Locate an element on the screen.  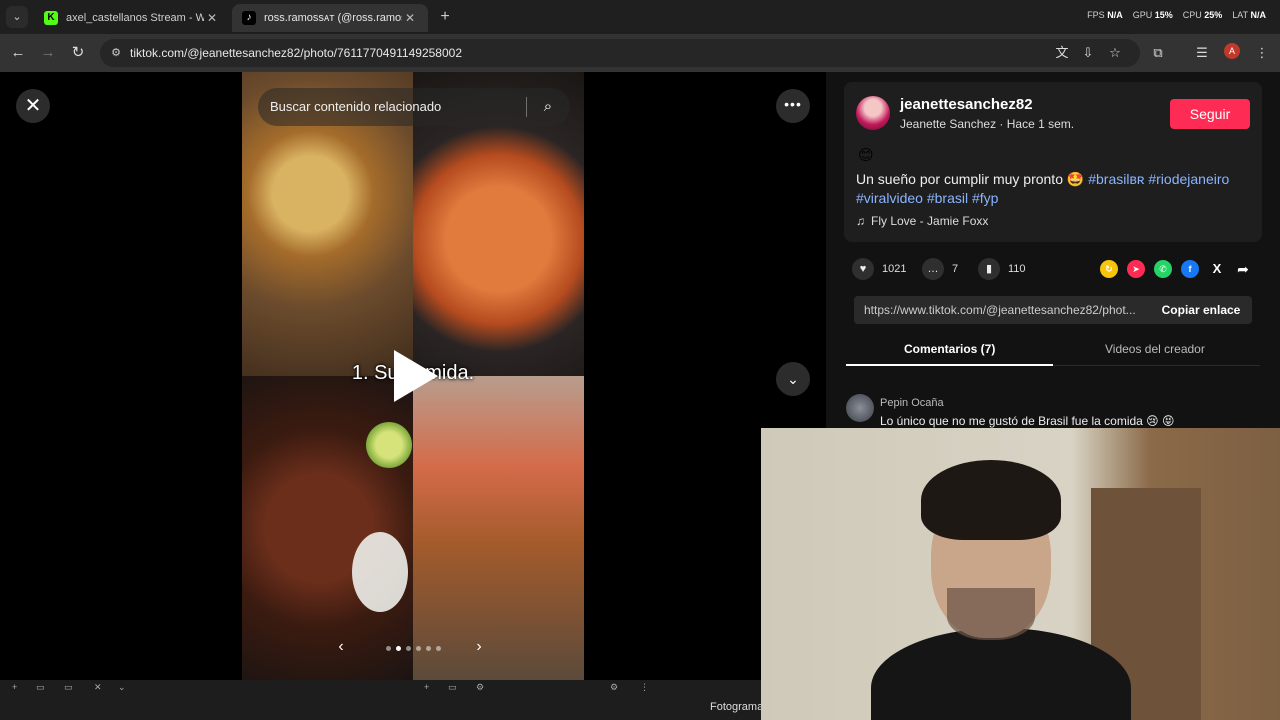
repost-icon: ↻ is located at coordinates (1109, 269).